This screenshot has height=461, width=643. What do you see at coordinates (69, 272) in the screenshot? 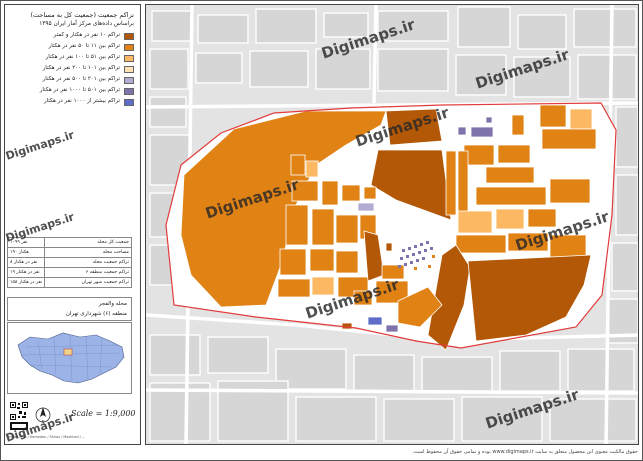
I see `table-row: ۱۹ نفر در هکتار تراکم جمعیت منطقه ۶` at bounding box center [69, 272].